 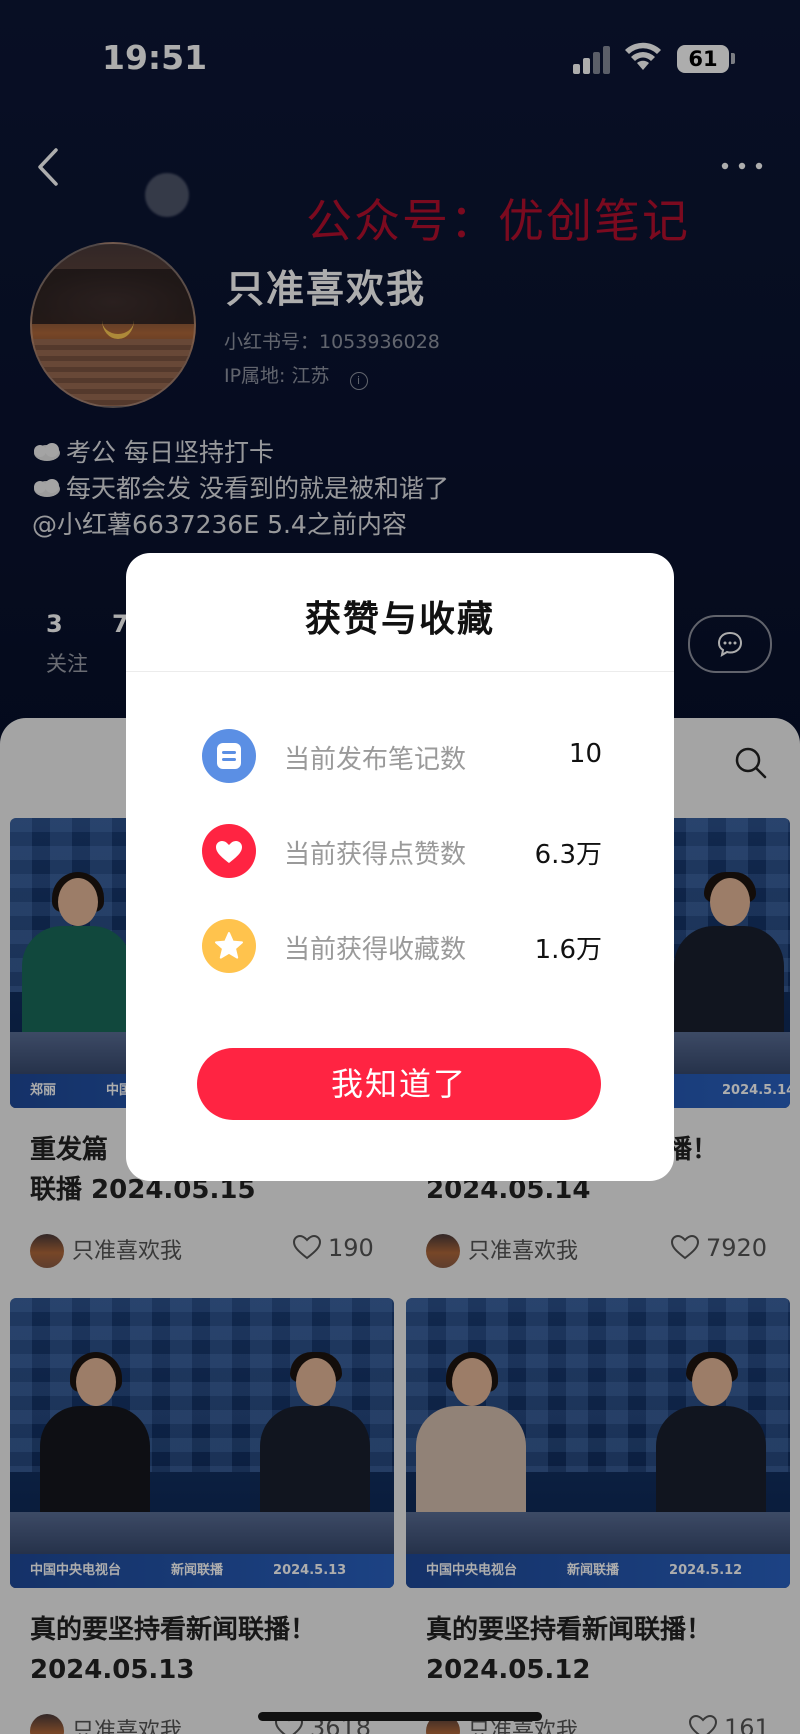 What do you see at coordinates (399, 619) in the screenshot?
I see `dialog-title: 获赞与收藏` at bounding box center [399, 619].